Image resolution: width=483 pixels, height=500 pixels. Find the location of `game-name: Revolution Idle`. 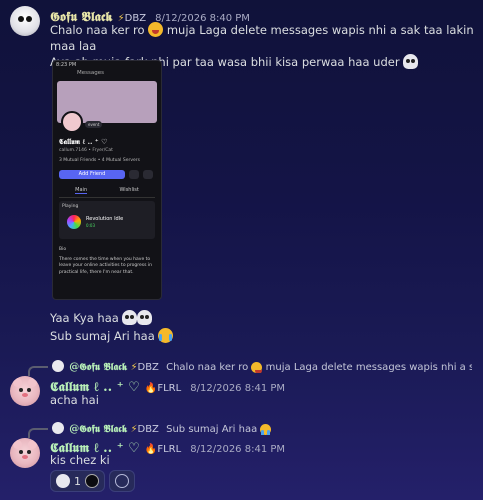

game-name: Revolution Idle is located at coordinates (105, 219).